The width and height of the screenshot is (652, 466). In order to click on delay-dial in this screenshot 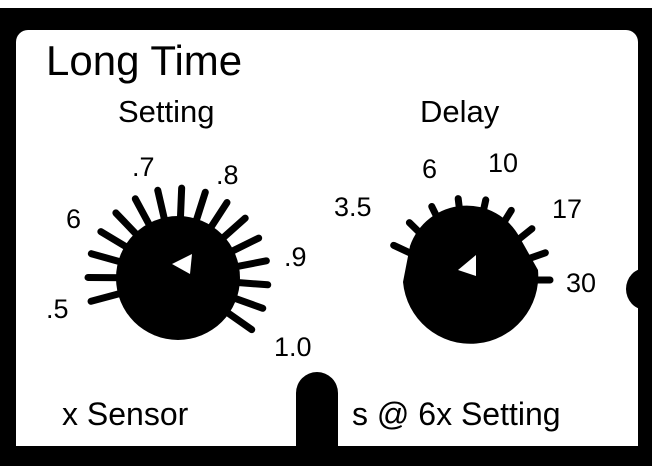, I will do `click(472, 269)`.